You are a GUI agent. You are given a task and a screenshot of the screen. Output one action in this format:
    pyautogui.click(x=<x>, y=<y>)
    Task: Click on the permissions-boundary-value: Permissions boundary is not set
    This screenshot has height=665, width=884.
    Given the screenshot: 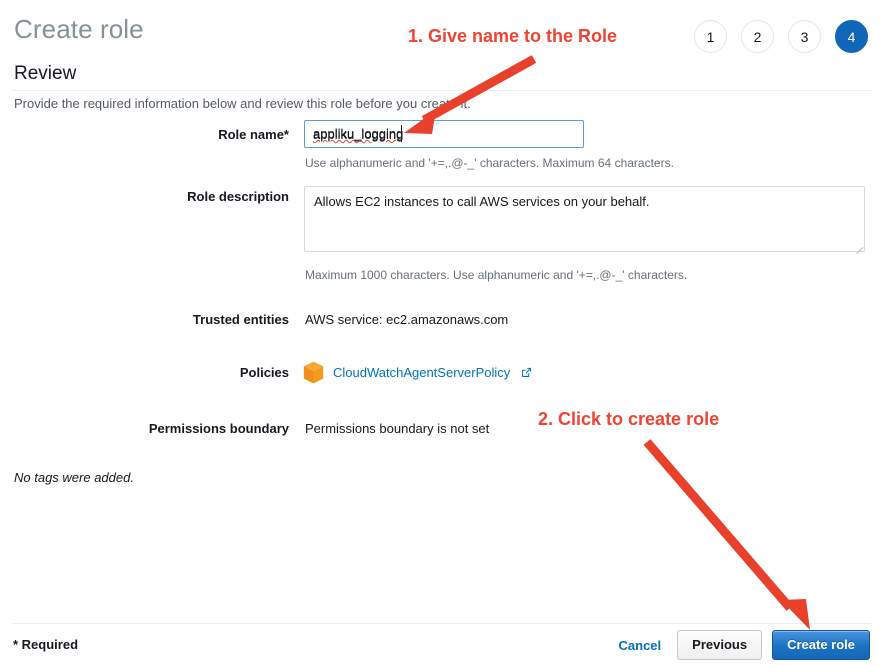 What is the action you would take?
    pyautogui.click(x=397, y=428)
    